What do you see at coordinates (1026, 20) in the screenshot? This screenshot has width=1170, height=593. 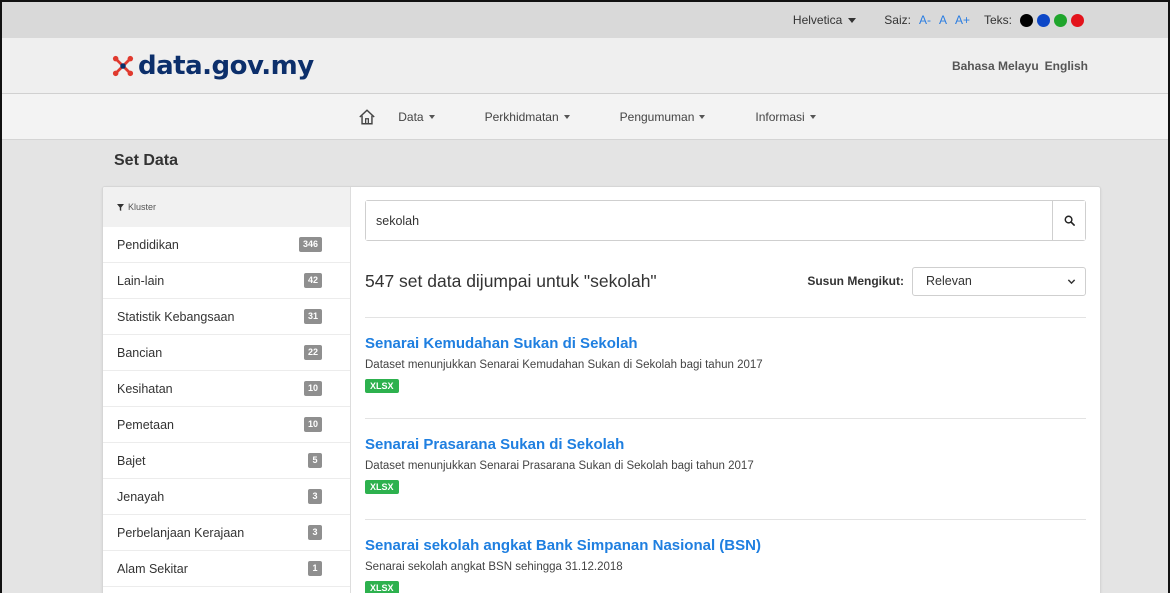 I see `color-swatch-black` at bounding box center [1026, 20].